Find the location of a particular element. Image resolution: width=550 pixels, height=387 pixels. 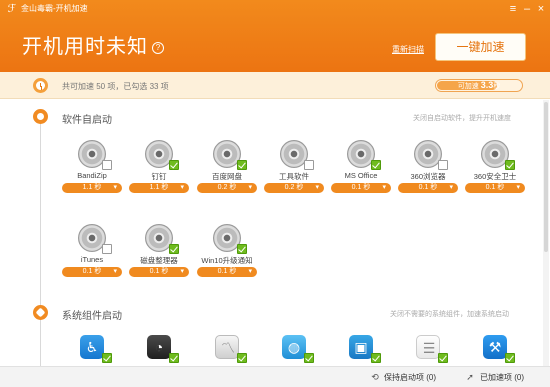

keep-startup-link: 保持启动项 (0) is located at coordinates (410, 377).